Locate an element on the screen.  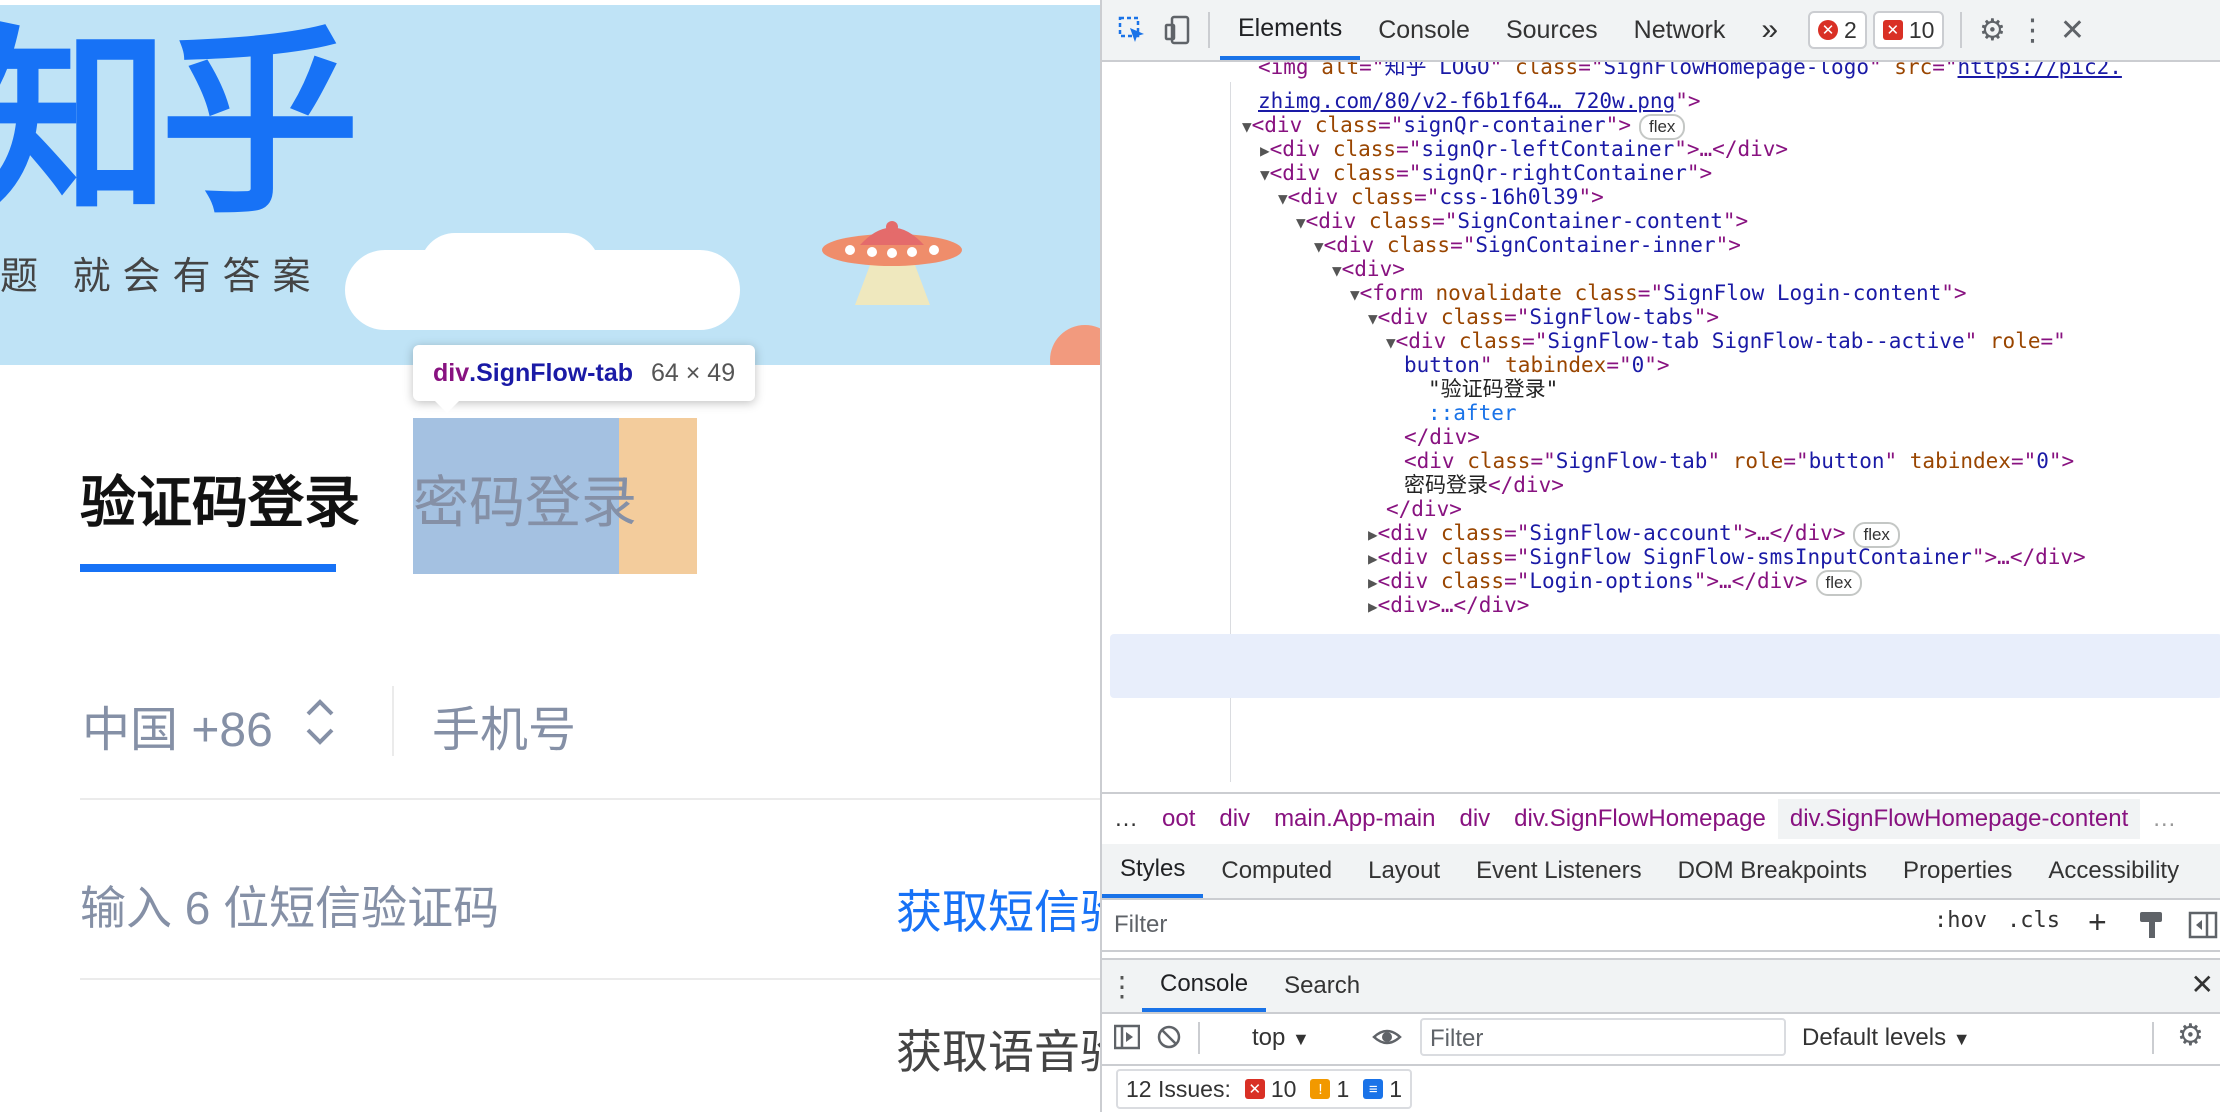
console-settings-gear-icon: ⚙ is located at coordinates (2190, 1035).